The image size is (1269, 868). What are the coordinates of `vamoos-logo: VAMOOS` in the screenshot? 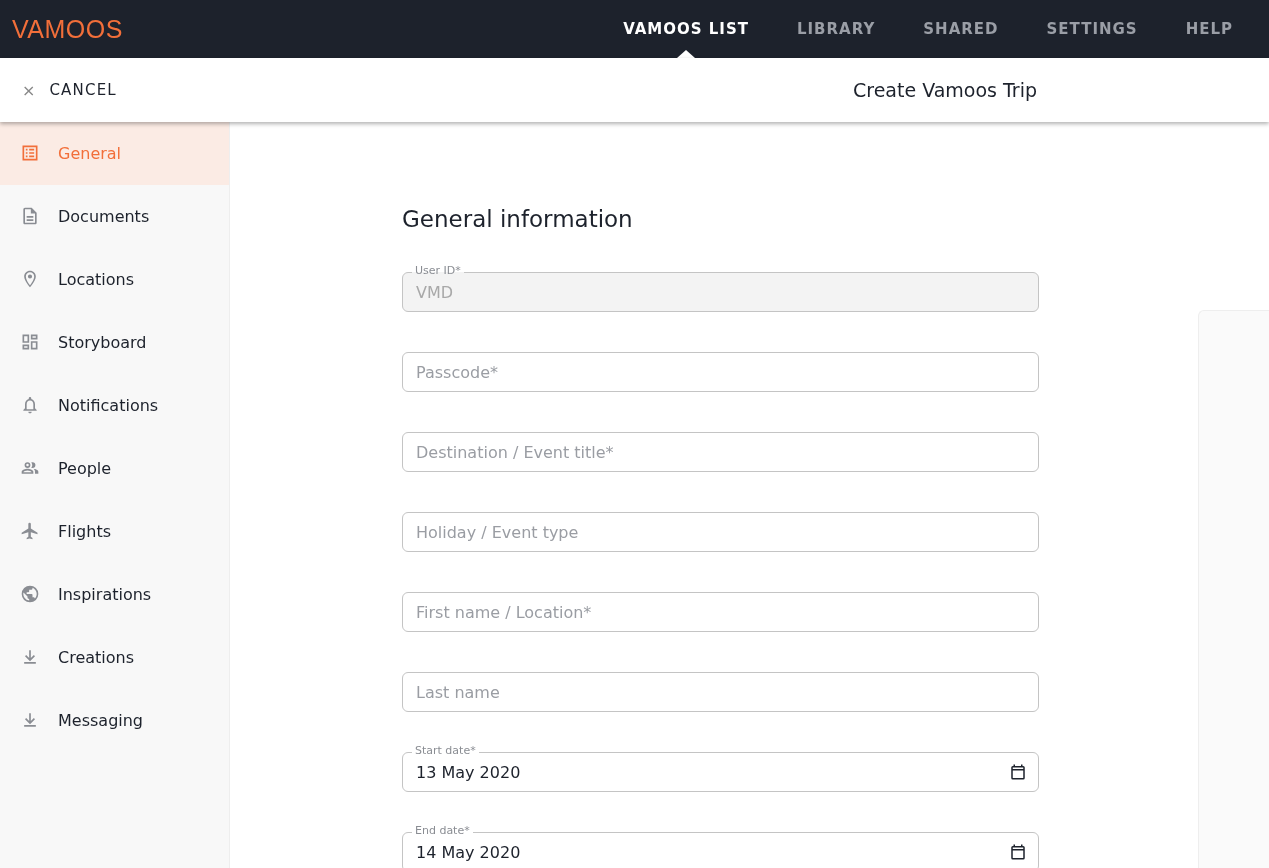 It's located at (67, 29).